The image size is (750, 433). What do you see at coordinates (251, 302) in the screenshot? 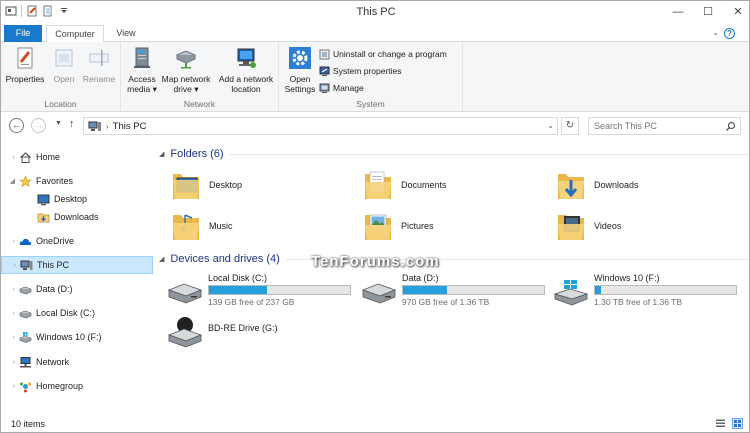
I see `drive-free-space: 139 GB free of 237 GB` at bounding box center [251, 302].